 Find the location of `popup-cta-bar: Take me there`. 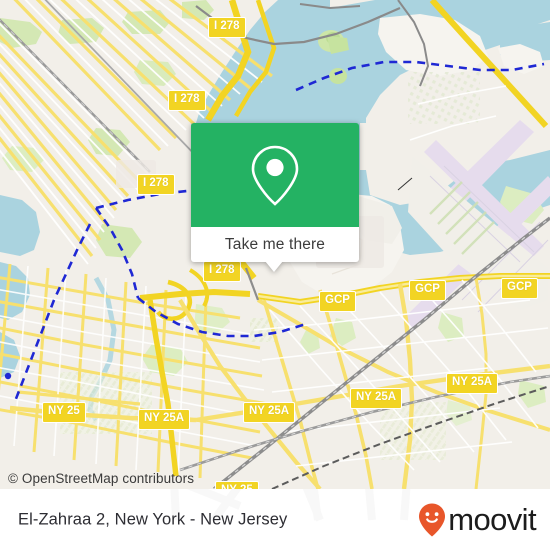

popup-cta-bar: Take me there is located at coordinates (275, 244).